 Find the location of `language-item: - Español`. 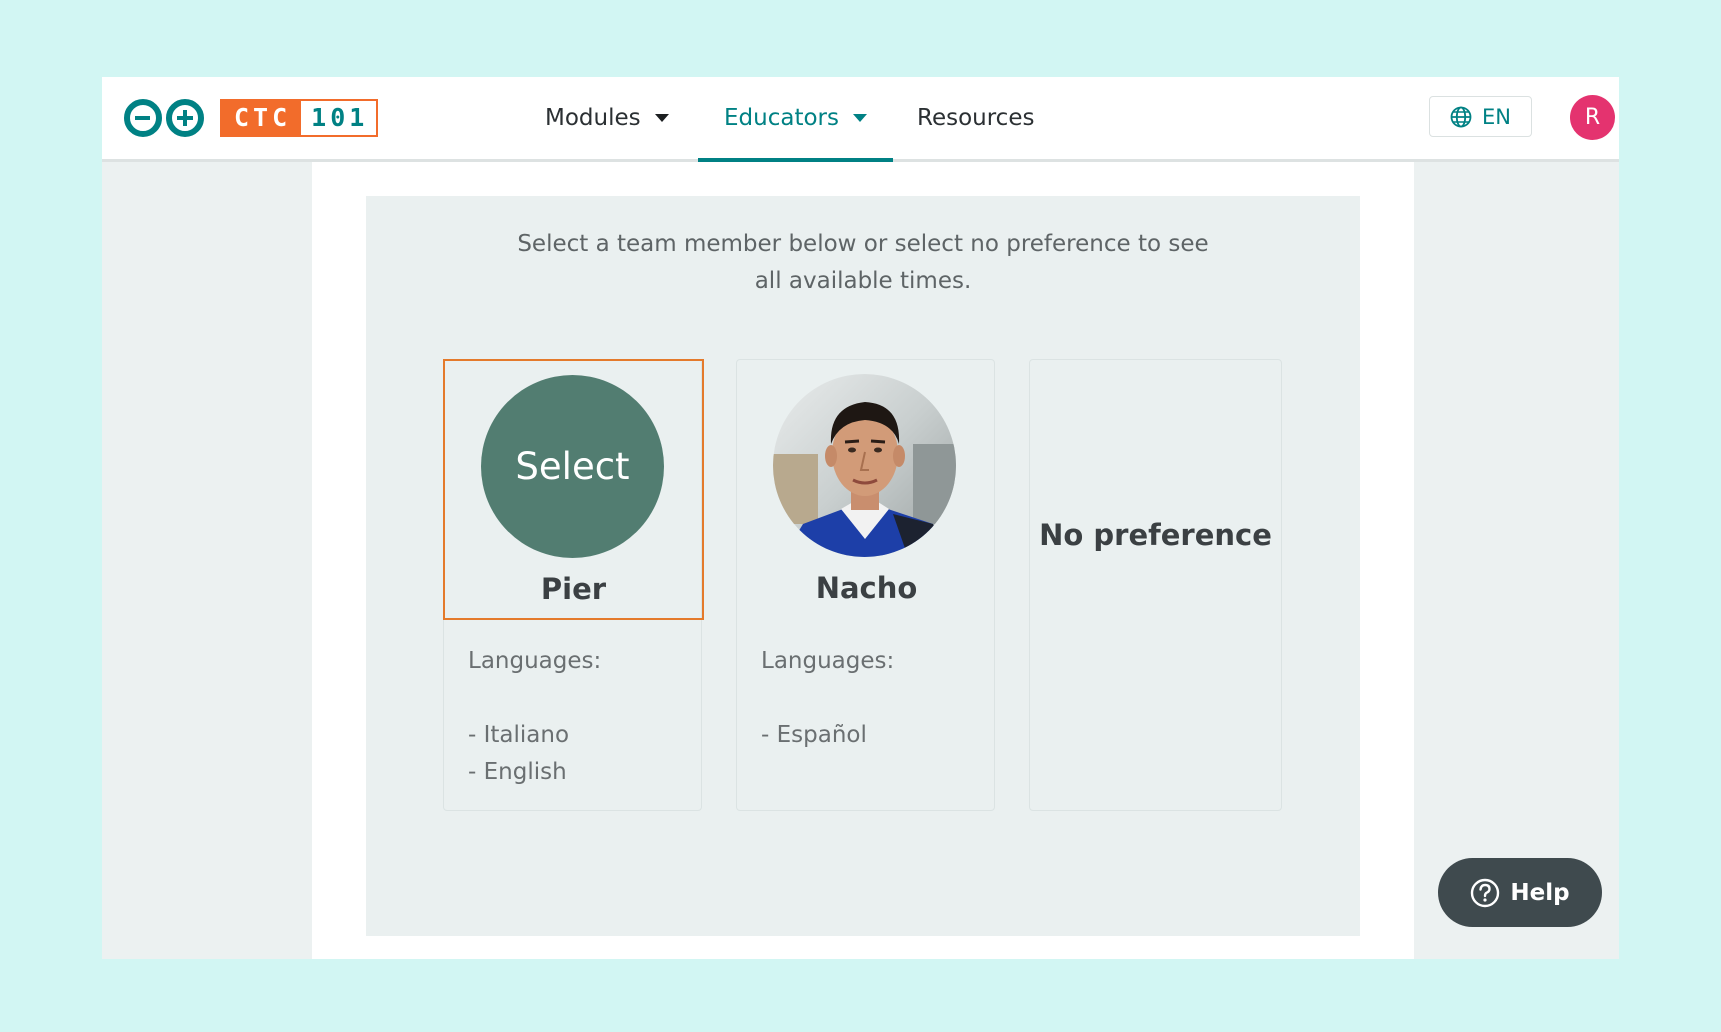

language-item: - Español is located at coordinates (814, 735).